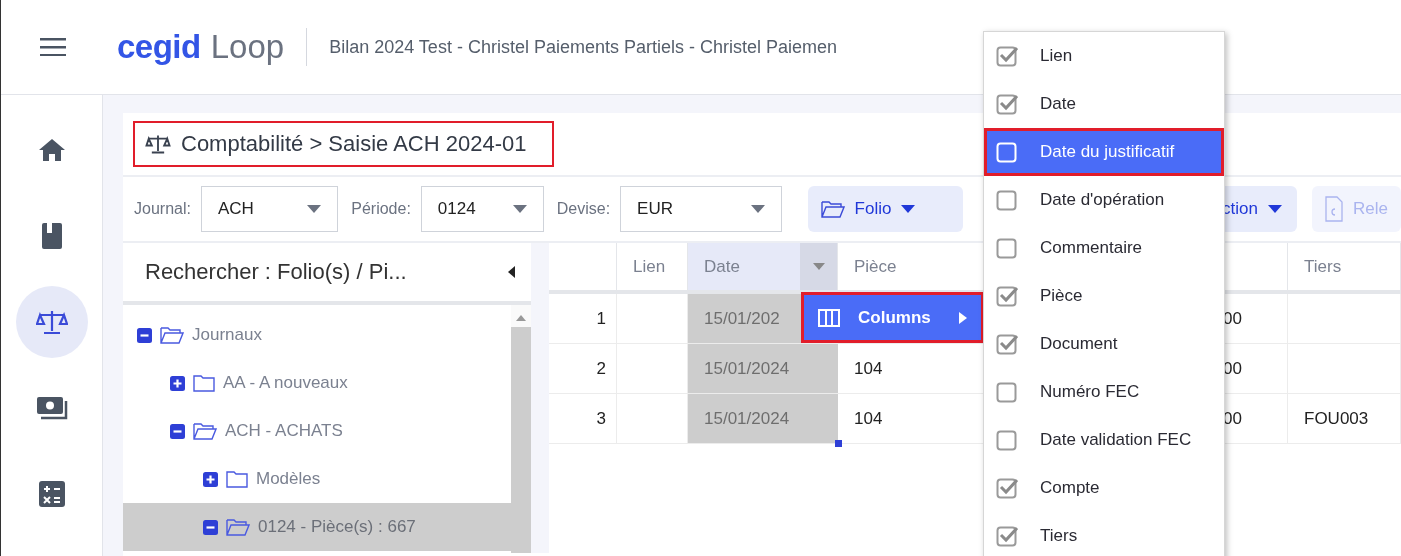 The height and width of the screenshot is (556, 1401). What do you see at coordinates (51, 408) in the screenshot?
I see `cash-icon` at bounding box center [51, 408].